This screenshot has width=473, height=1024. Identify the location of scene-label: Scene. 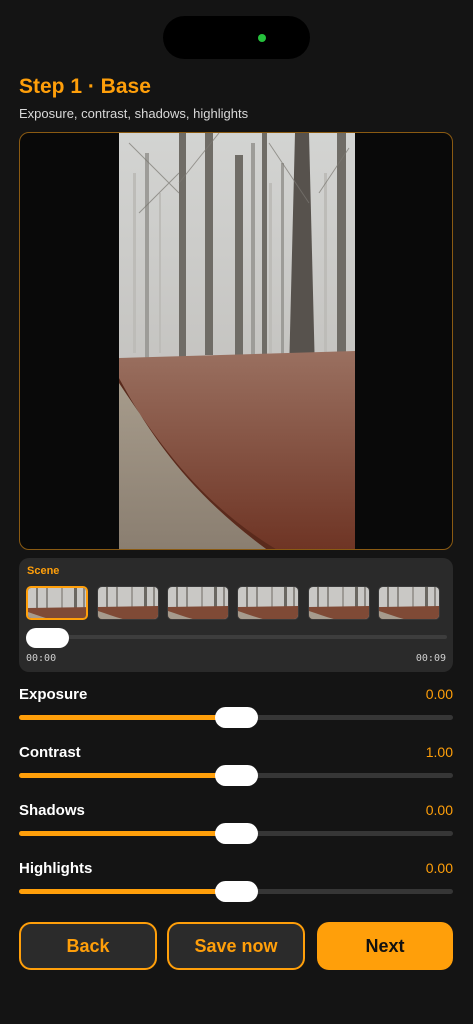
(43, 571).